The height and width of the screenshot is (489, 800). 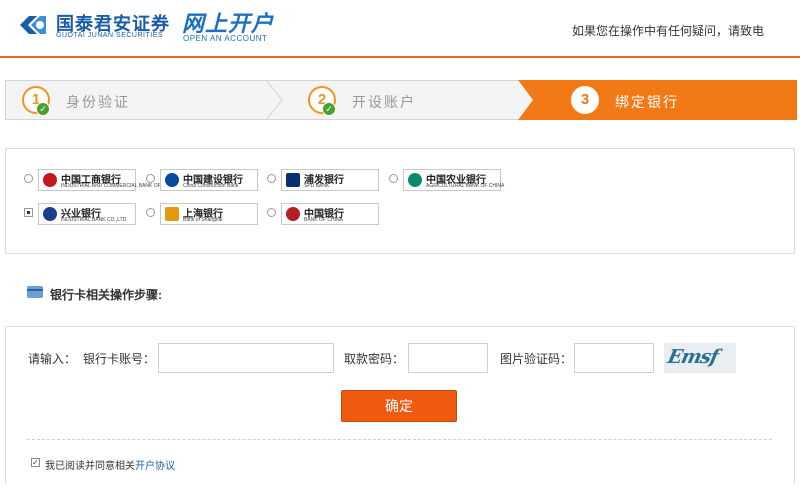 I want to click on bank-option-boc: 中国银行 BANK OF CHINA, so click(x=324, y=214).